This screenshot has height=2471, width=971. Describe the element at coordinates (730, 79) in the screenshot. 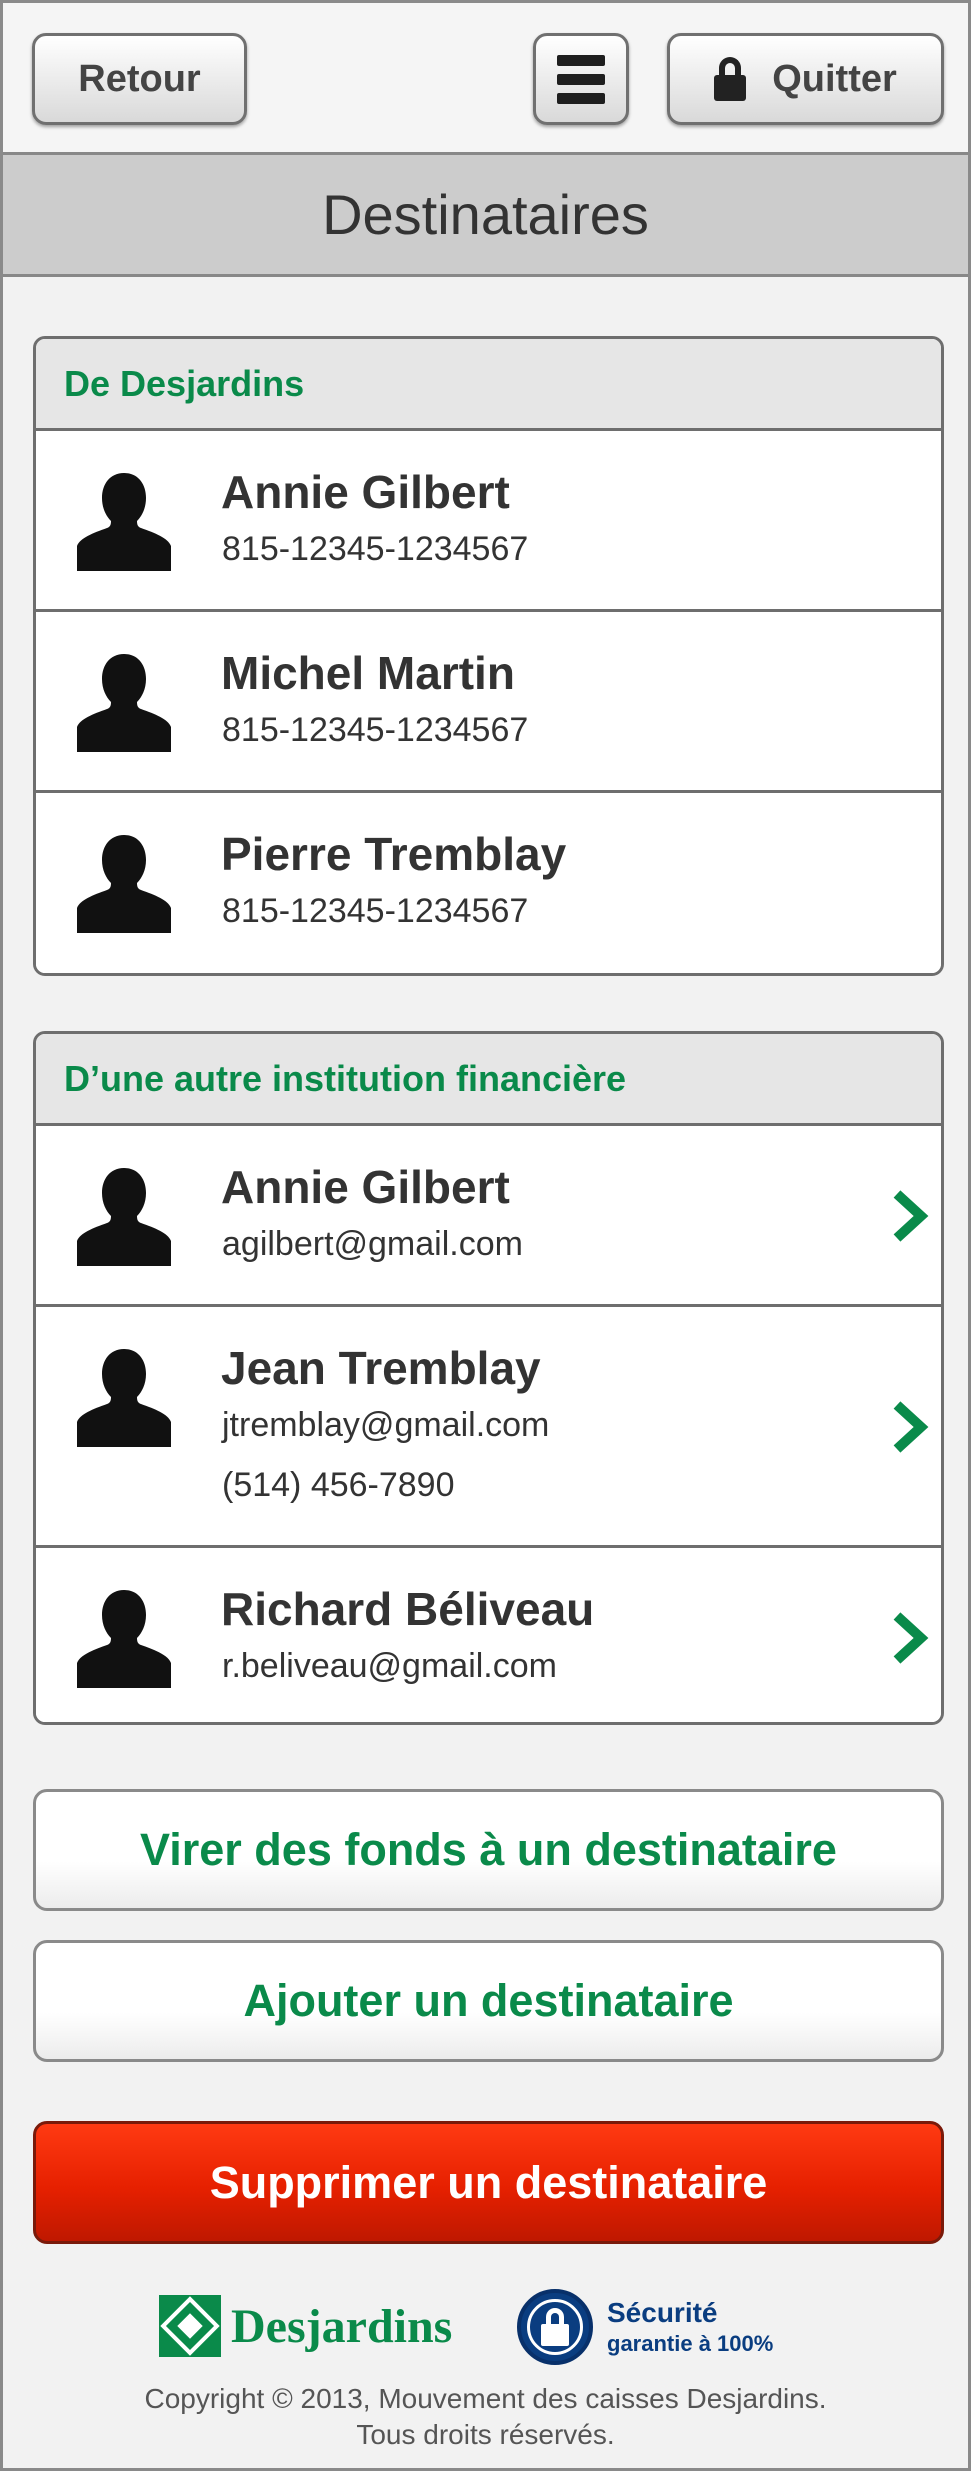

I see `lock-icon` at that location.